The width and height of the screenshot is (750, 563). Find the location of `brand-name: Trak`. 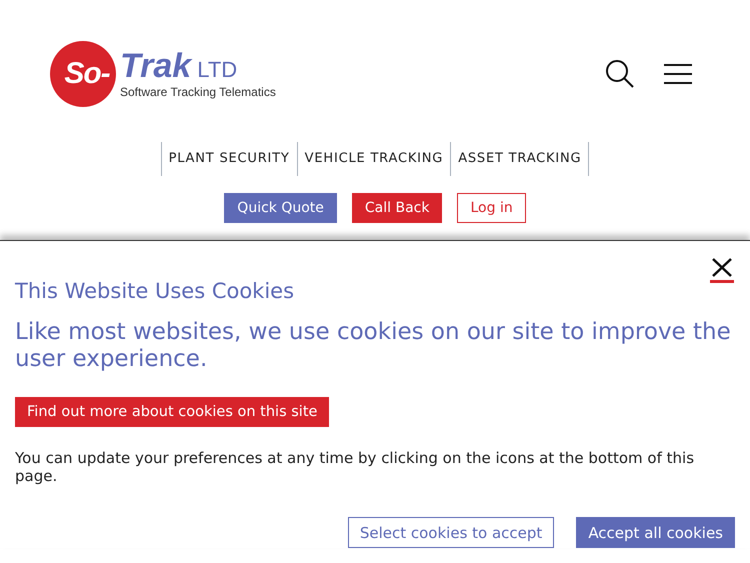

brand-name: Trak is located at coordinates (156, 66).